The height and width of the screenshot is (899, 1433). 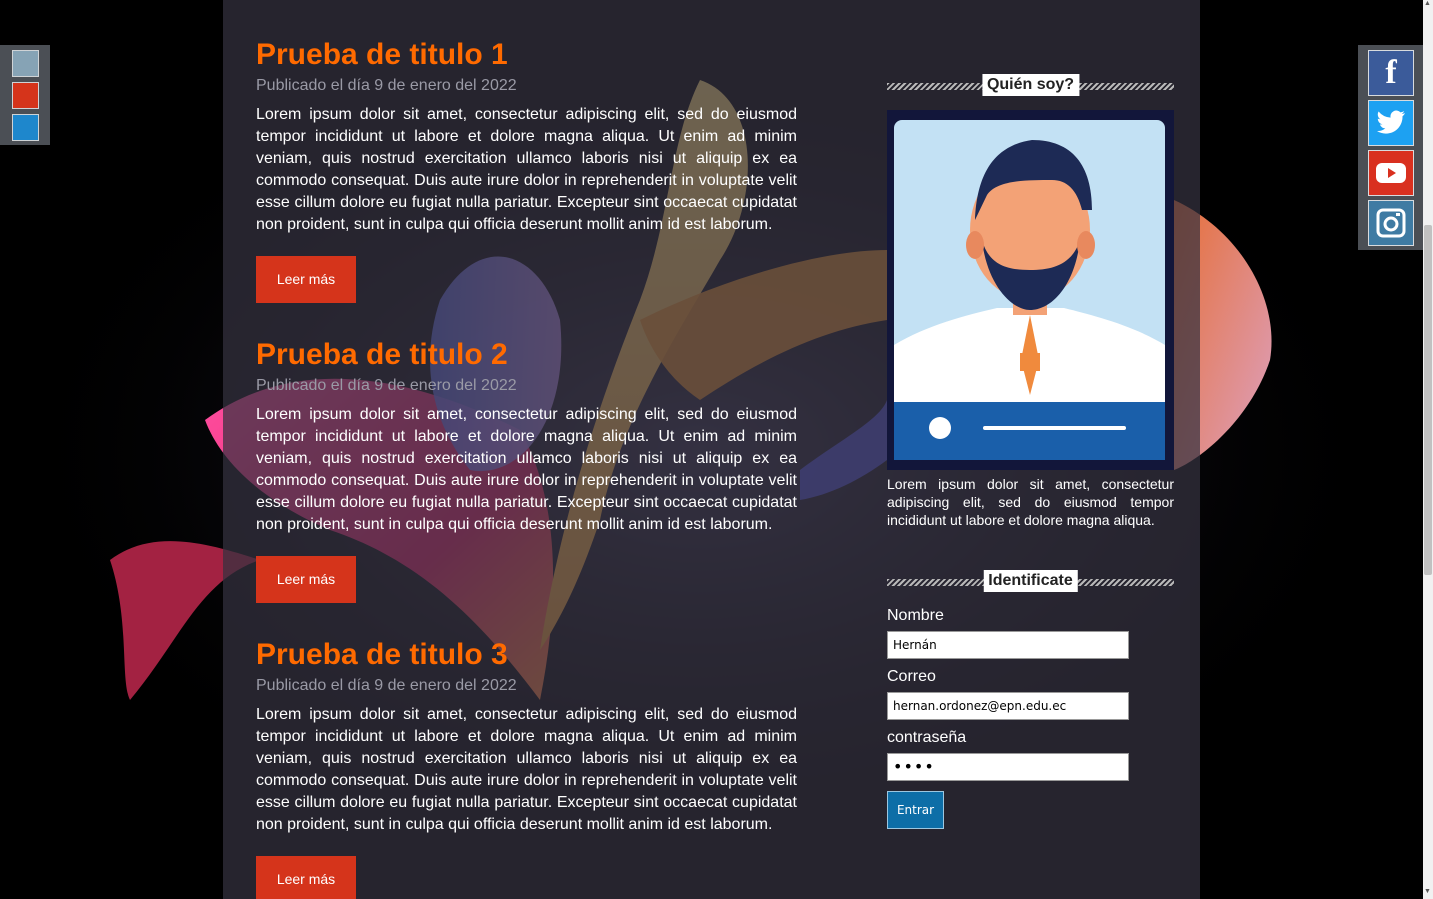 I want to click on instagram-link, so click(x=1391, y=223).